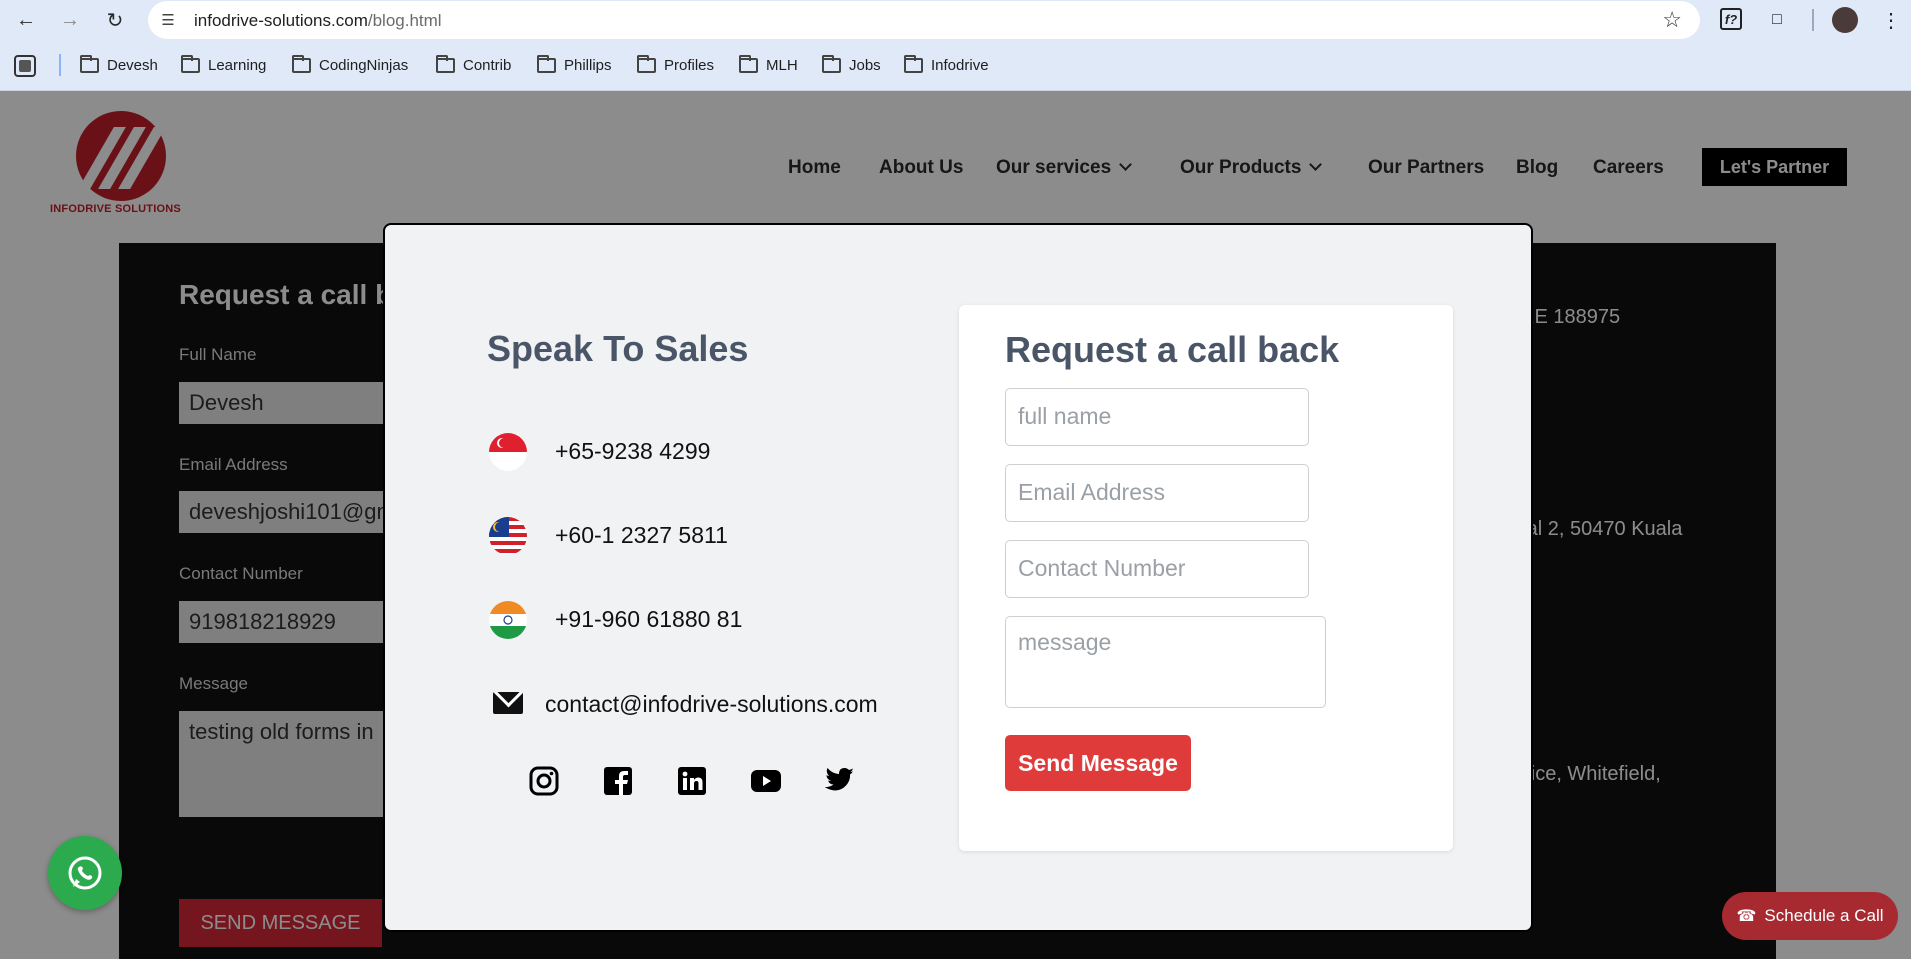 Image resolution: width=1911 pixels, height=959 pixels. Describe the element at coordinates (1731, 19) in the screenshot. I see `formula-extension-icon: f?` at that location.